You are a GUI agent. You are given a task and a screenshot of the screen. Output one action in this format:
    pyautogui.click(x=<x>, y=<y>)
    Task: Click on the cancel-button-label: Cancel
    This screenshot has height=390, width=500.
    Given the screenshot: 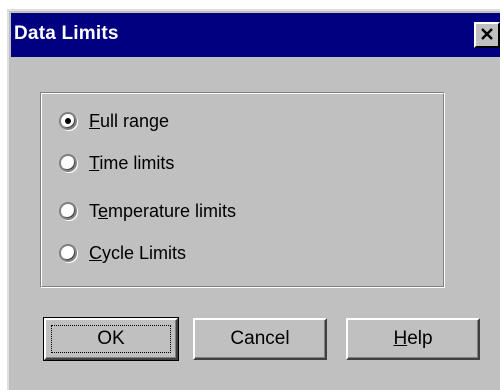 What is the action you would take?
    pyautogui.click(x=260, y=338)
    